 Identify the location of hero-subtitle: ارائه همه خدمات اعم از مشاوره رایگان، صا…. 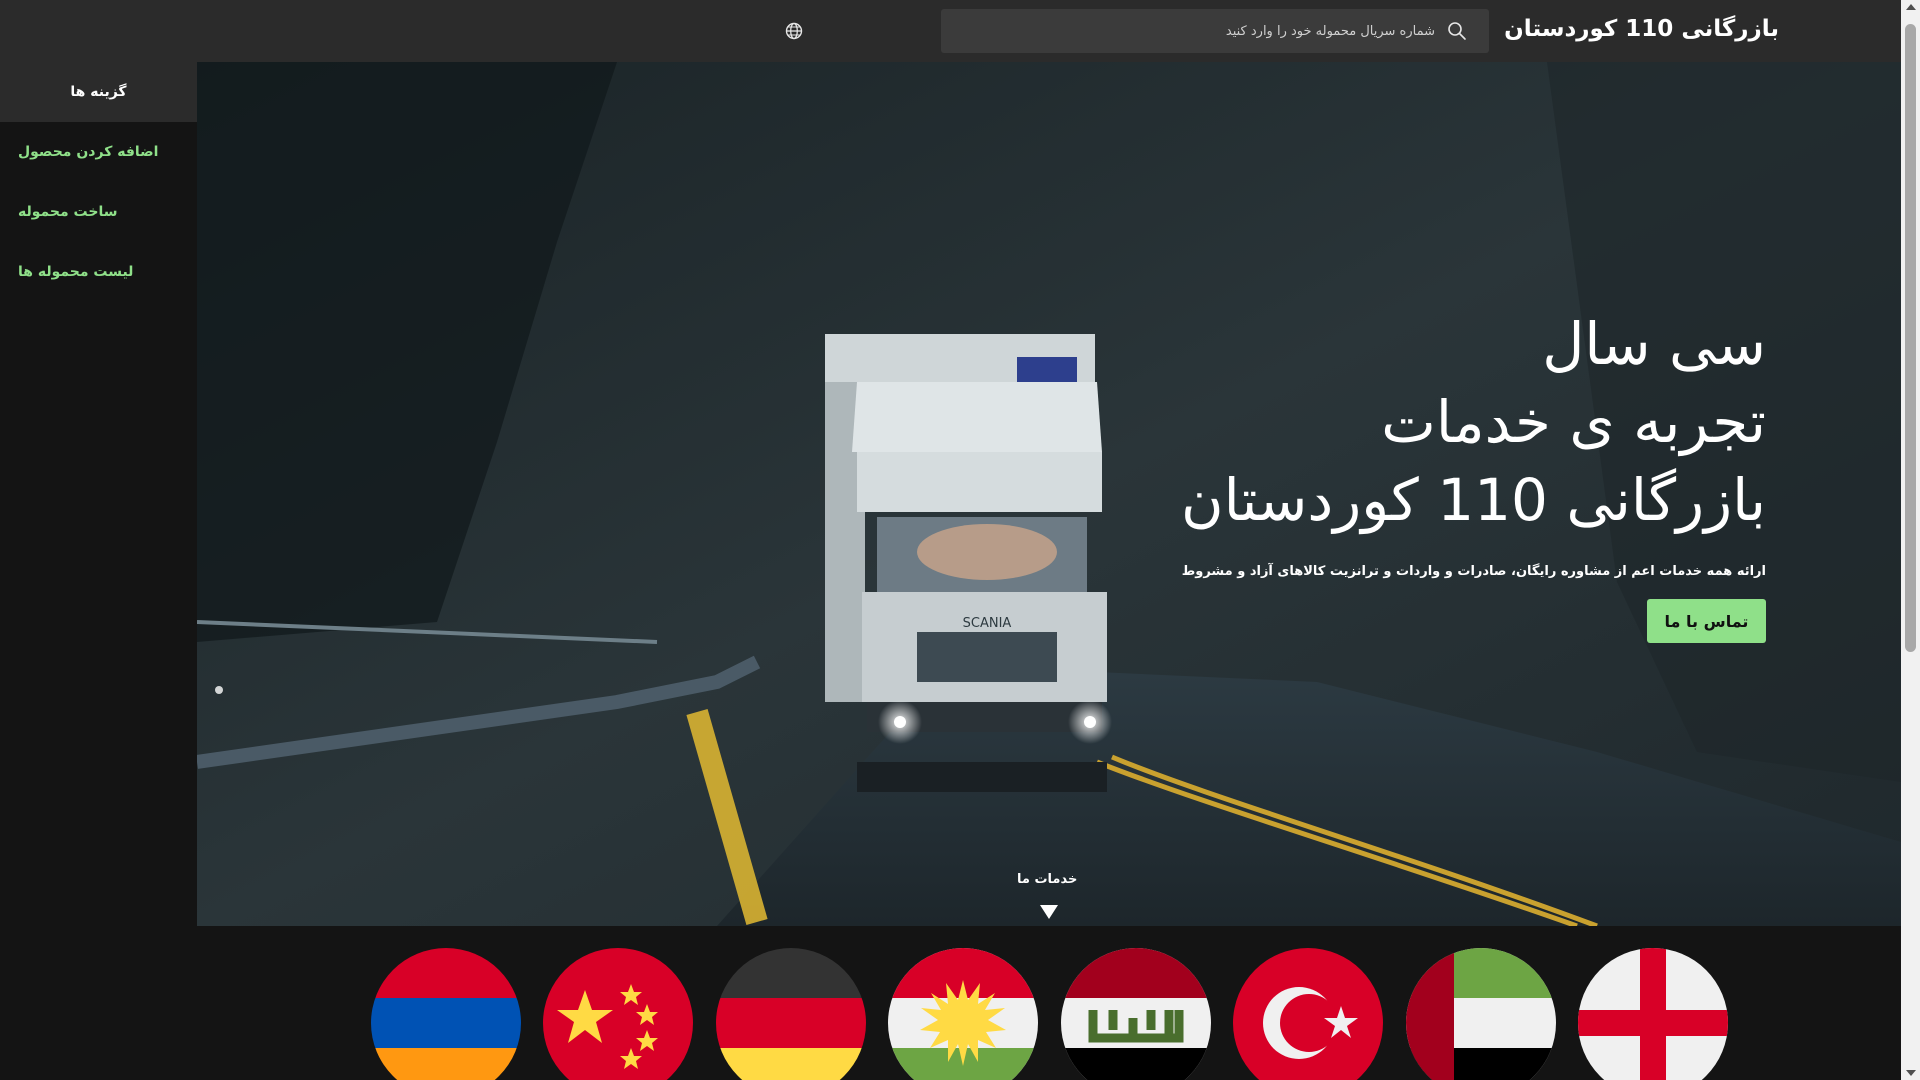
(1473, 571).